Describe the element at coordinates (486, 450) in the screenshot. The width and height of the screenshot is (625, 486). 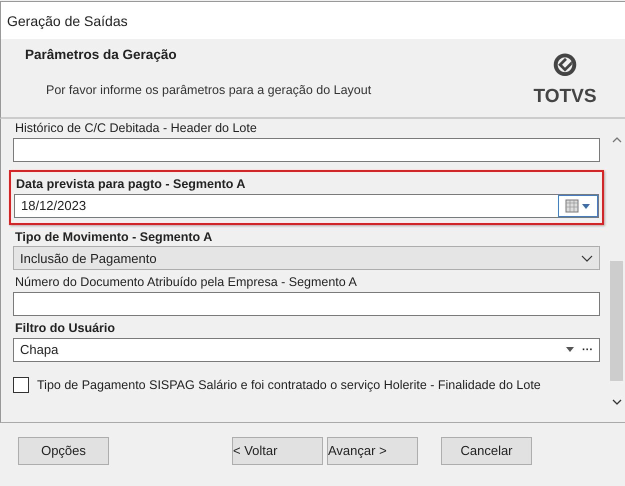
I see `cancel-button: Cancelar` at that location.